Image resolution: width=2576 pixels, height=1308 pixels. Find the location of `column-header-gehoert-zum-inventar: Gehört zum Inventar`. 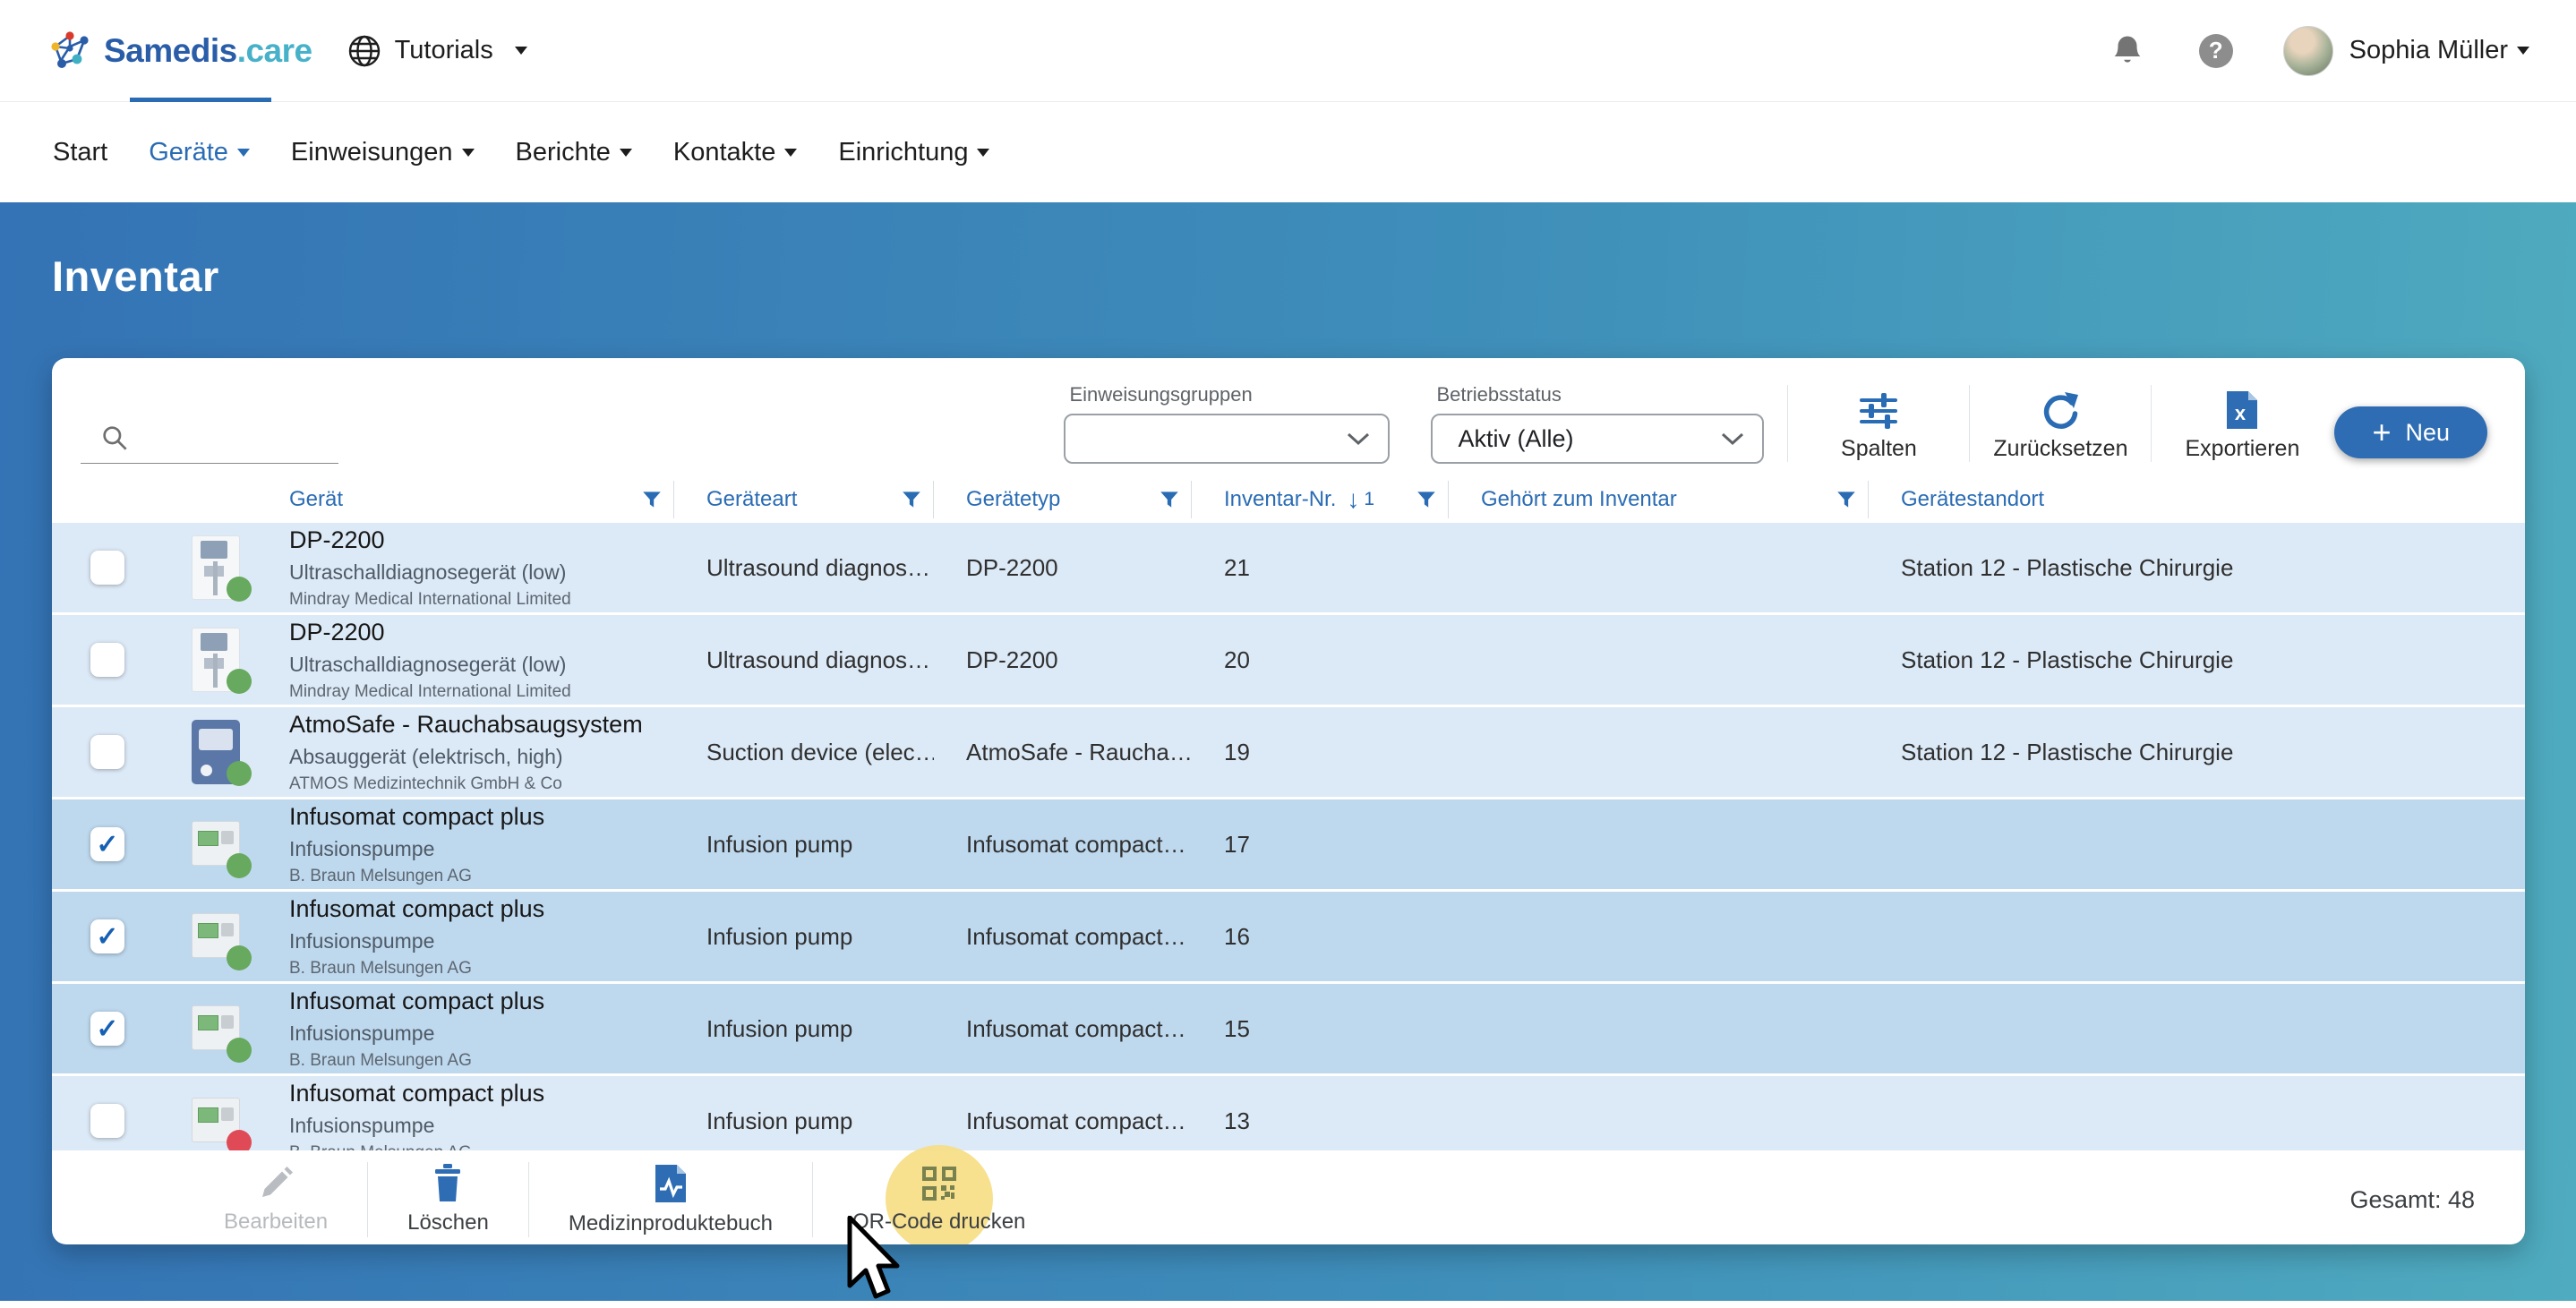

column-header-gehoert-zum-inventar: Gehört zum Inventar is located at coordinates (1659, 499).